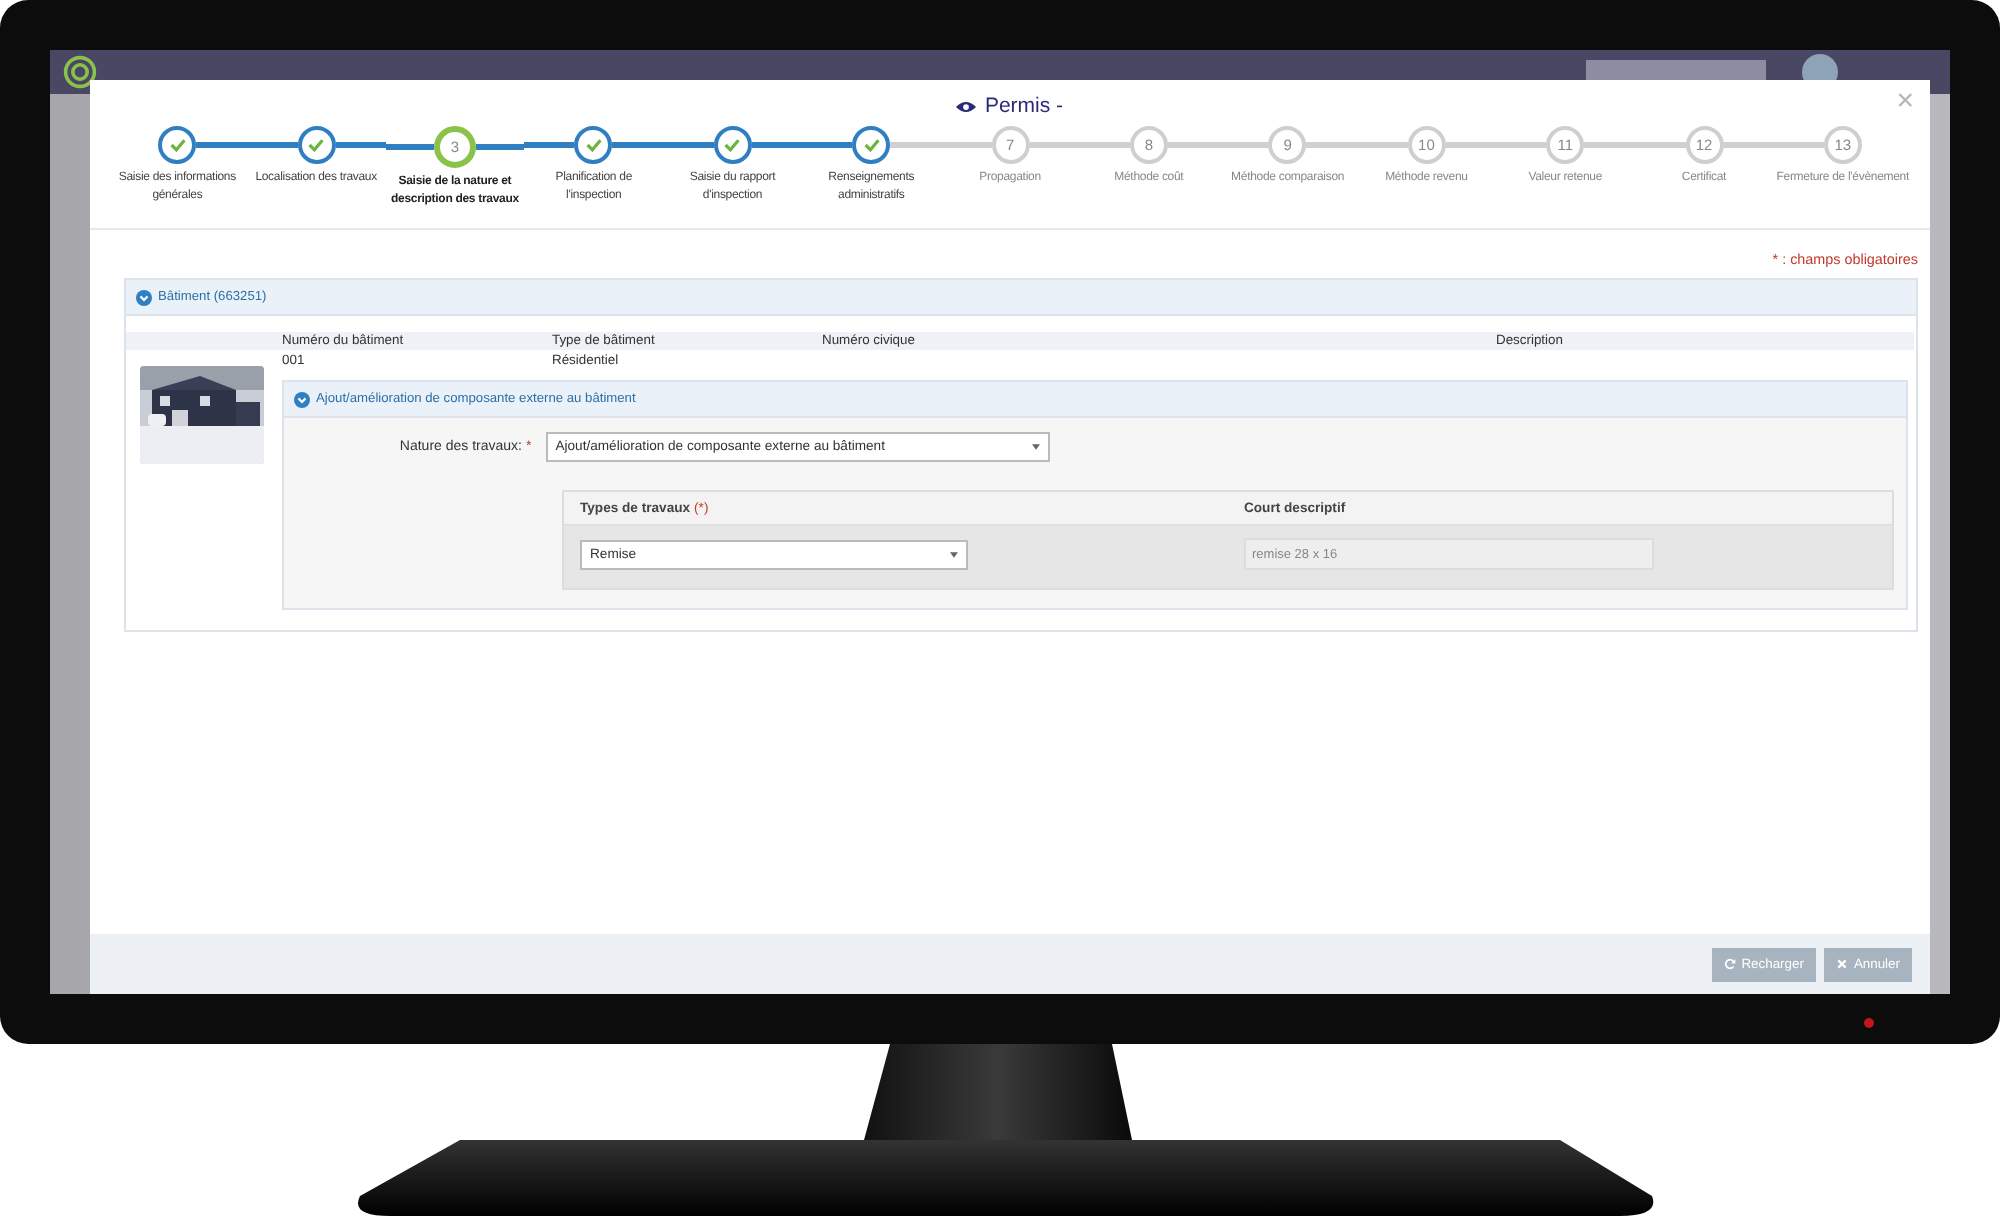 The width and height of the screenshot is (2000, 1222). What do you see at coordinates (966, 106) in the screenshot?
I see `eye-icon` at bounding box center [966, 106].